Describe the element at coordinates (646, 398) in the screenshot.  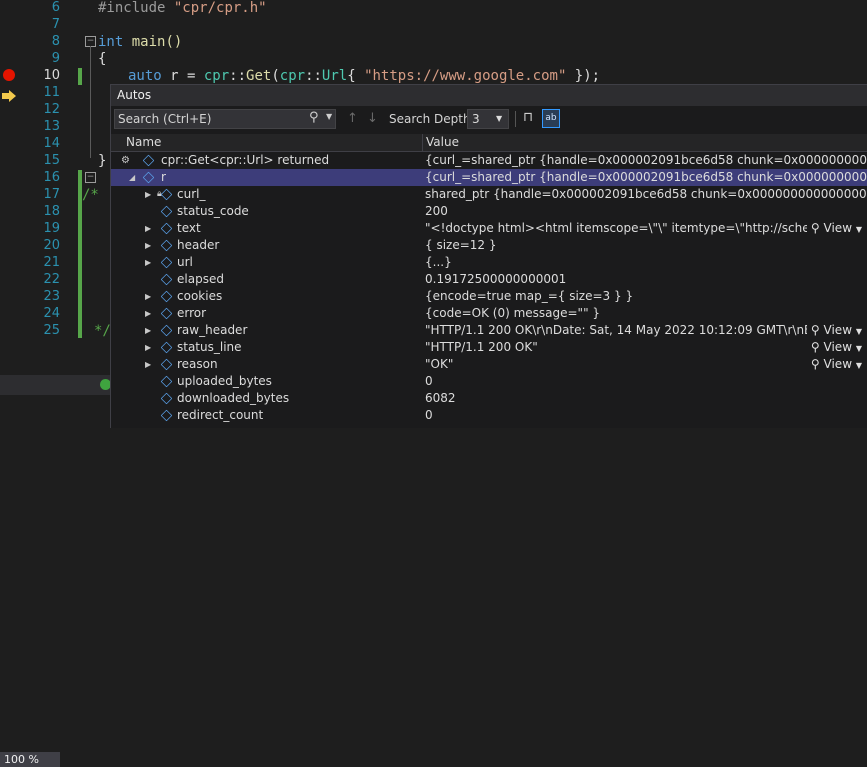
I see `var-value: 6082` at that location.